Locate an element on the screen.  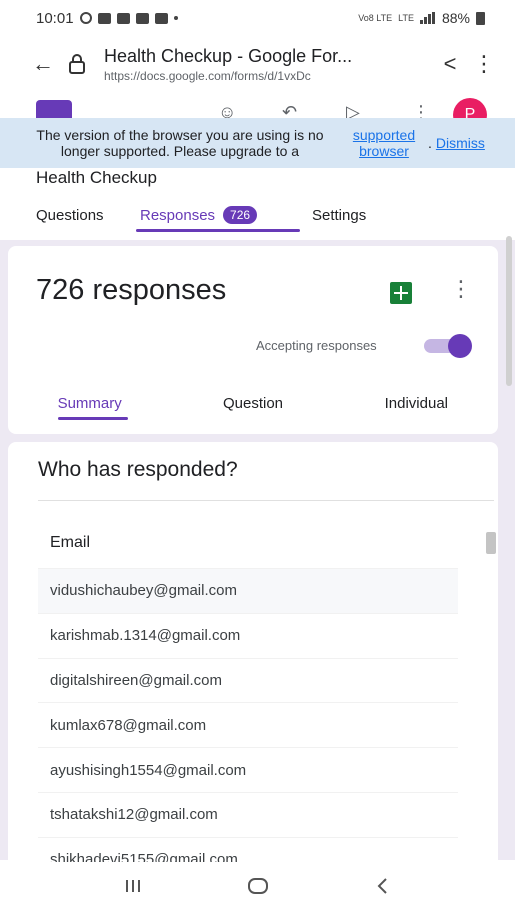
page-scrollbar is located at coordinates (509, 311).